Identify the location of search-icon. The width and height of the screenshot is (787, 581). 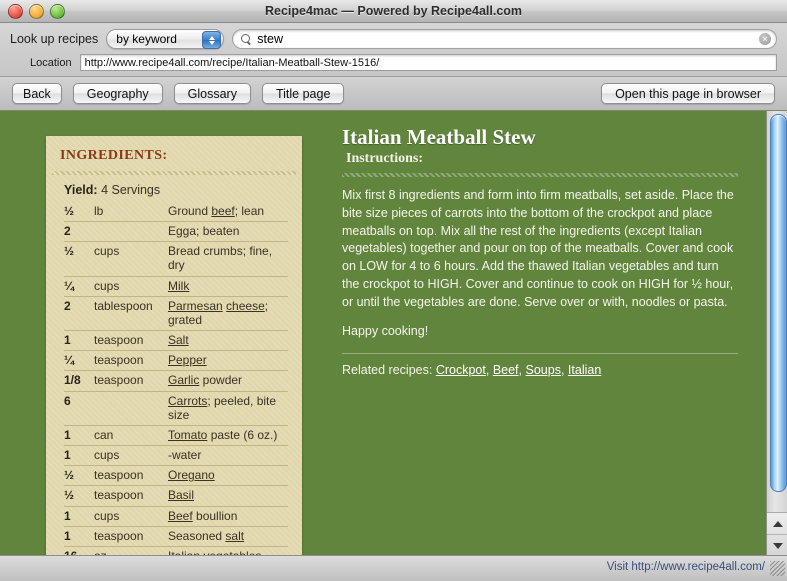
(246, 39).